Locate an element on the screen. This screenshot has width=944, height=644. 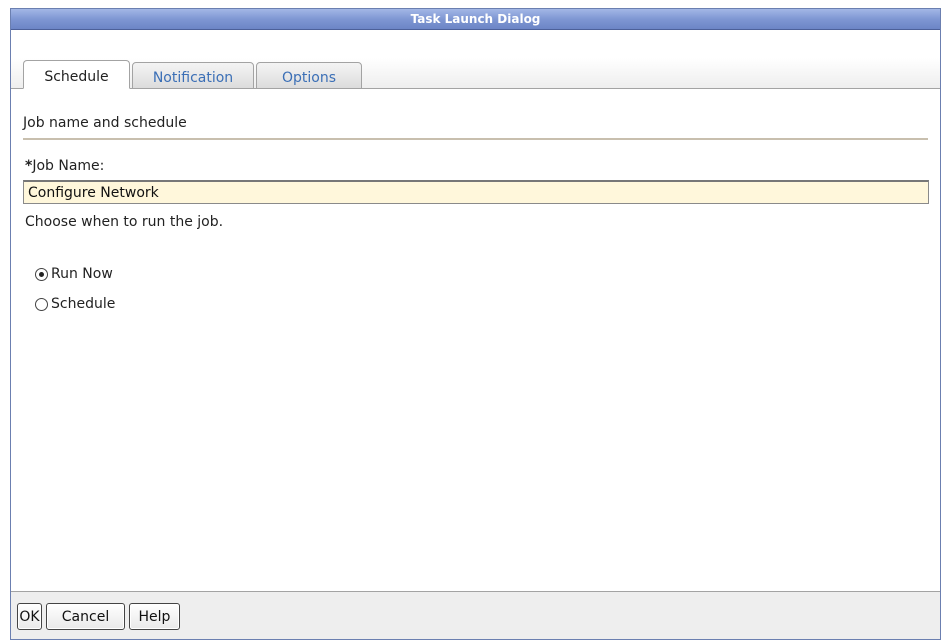
job-name-label: *Job Name: is located at coordinates (64, 166).